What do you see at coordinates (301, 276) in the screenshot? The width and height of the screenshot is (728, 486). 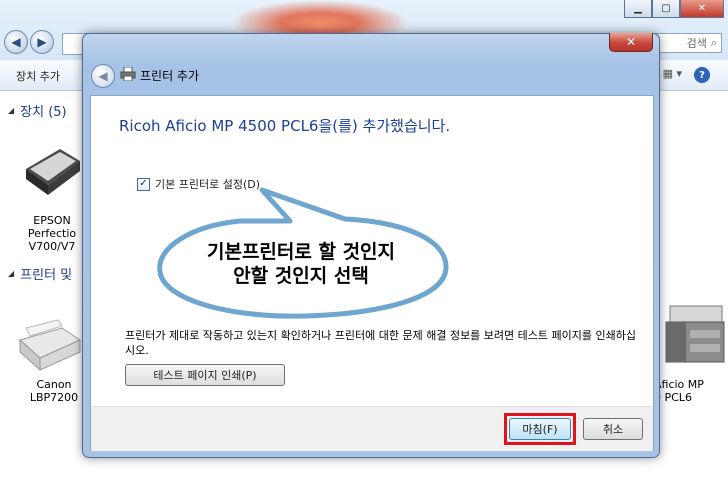 I see `callout-line-2: 안할 것인지 선택` at bounding box center [301, 276].